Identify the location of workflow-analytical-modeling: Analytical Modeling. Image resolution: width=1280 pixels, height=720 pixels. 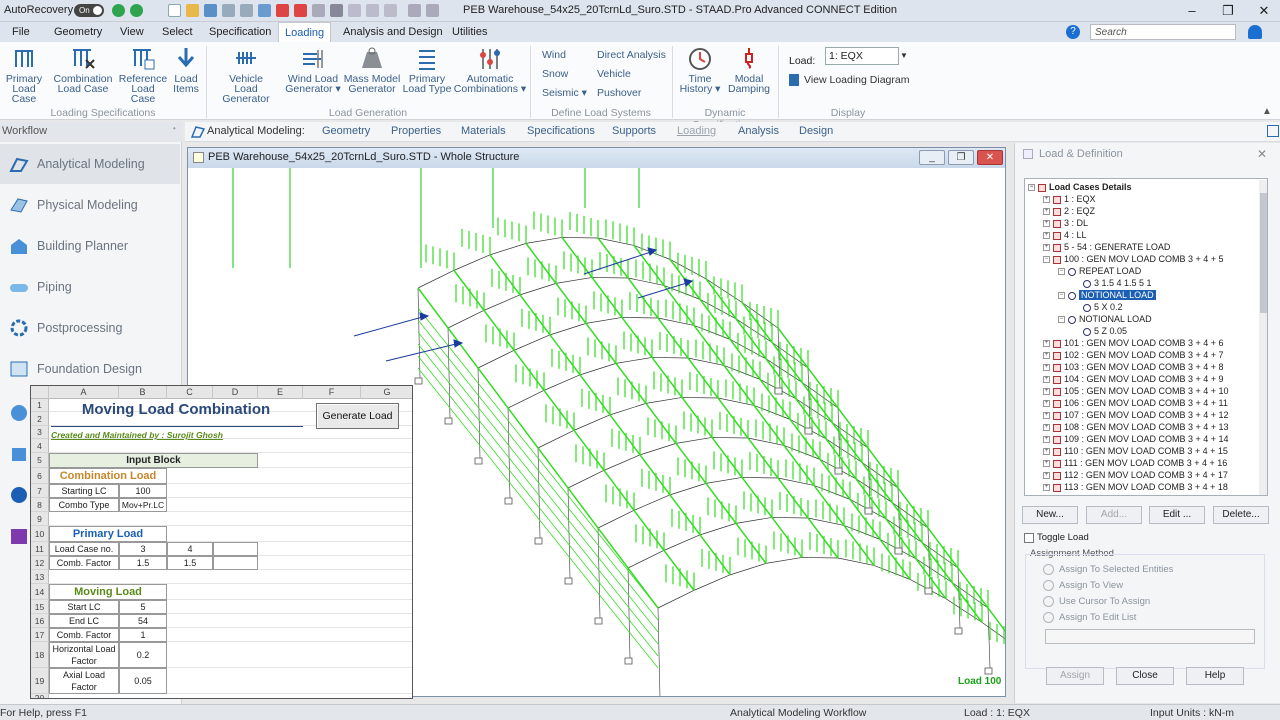
(90, 164).